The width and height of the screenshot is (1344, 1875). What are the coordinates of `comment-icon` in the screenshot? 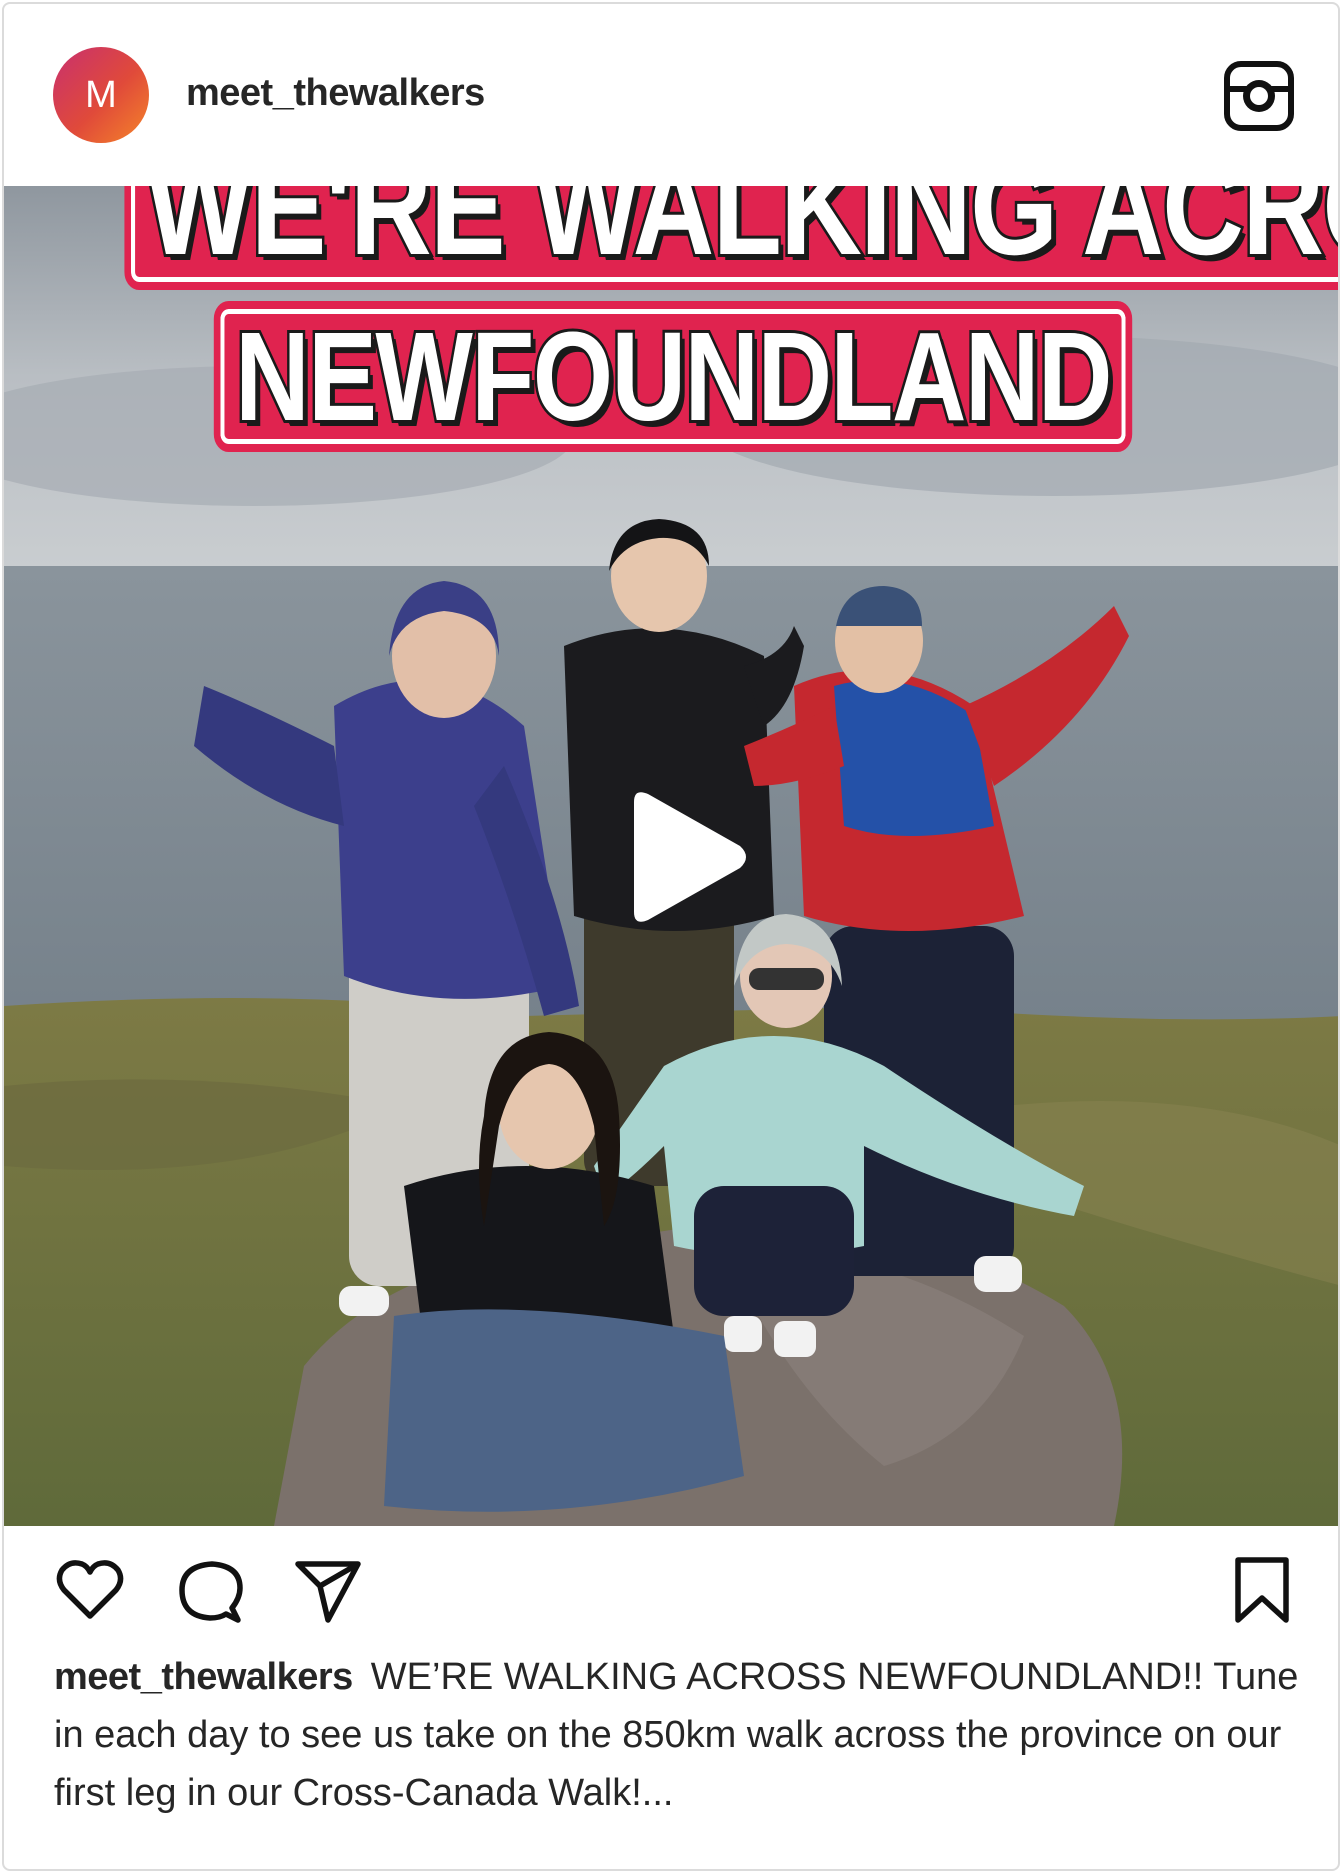 It's located at (210, 1590).